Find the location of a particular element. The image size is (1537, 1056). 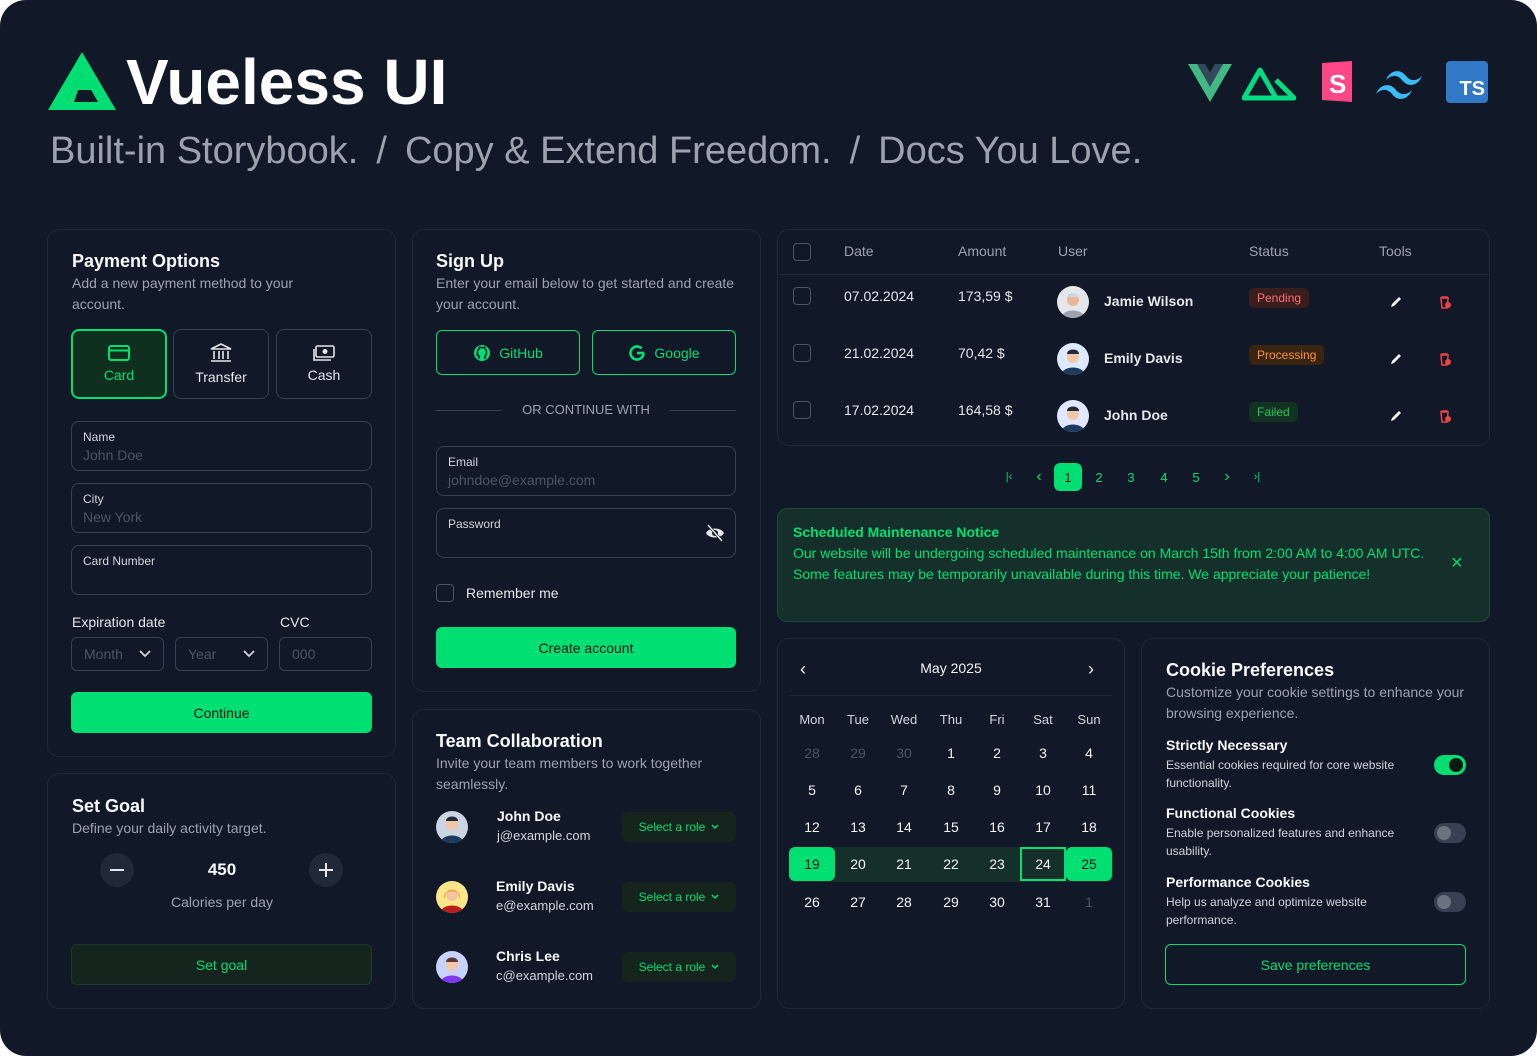

member-name: Chris Lee is located at coordinates (528, 956).